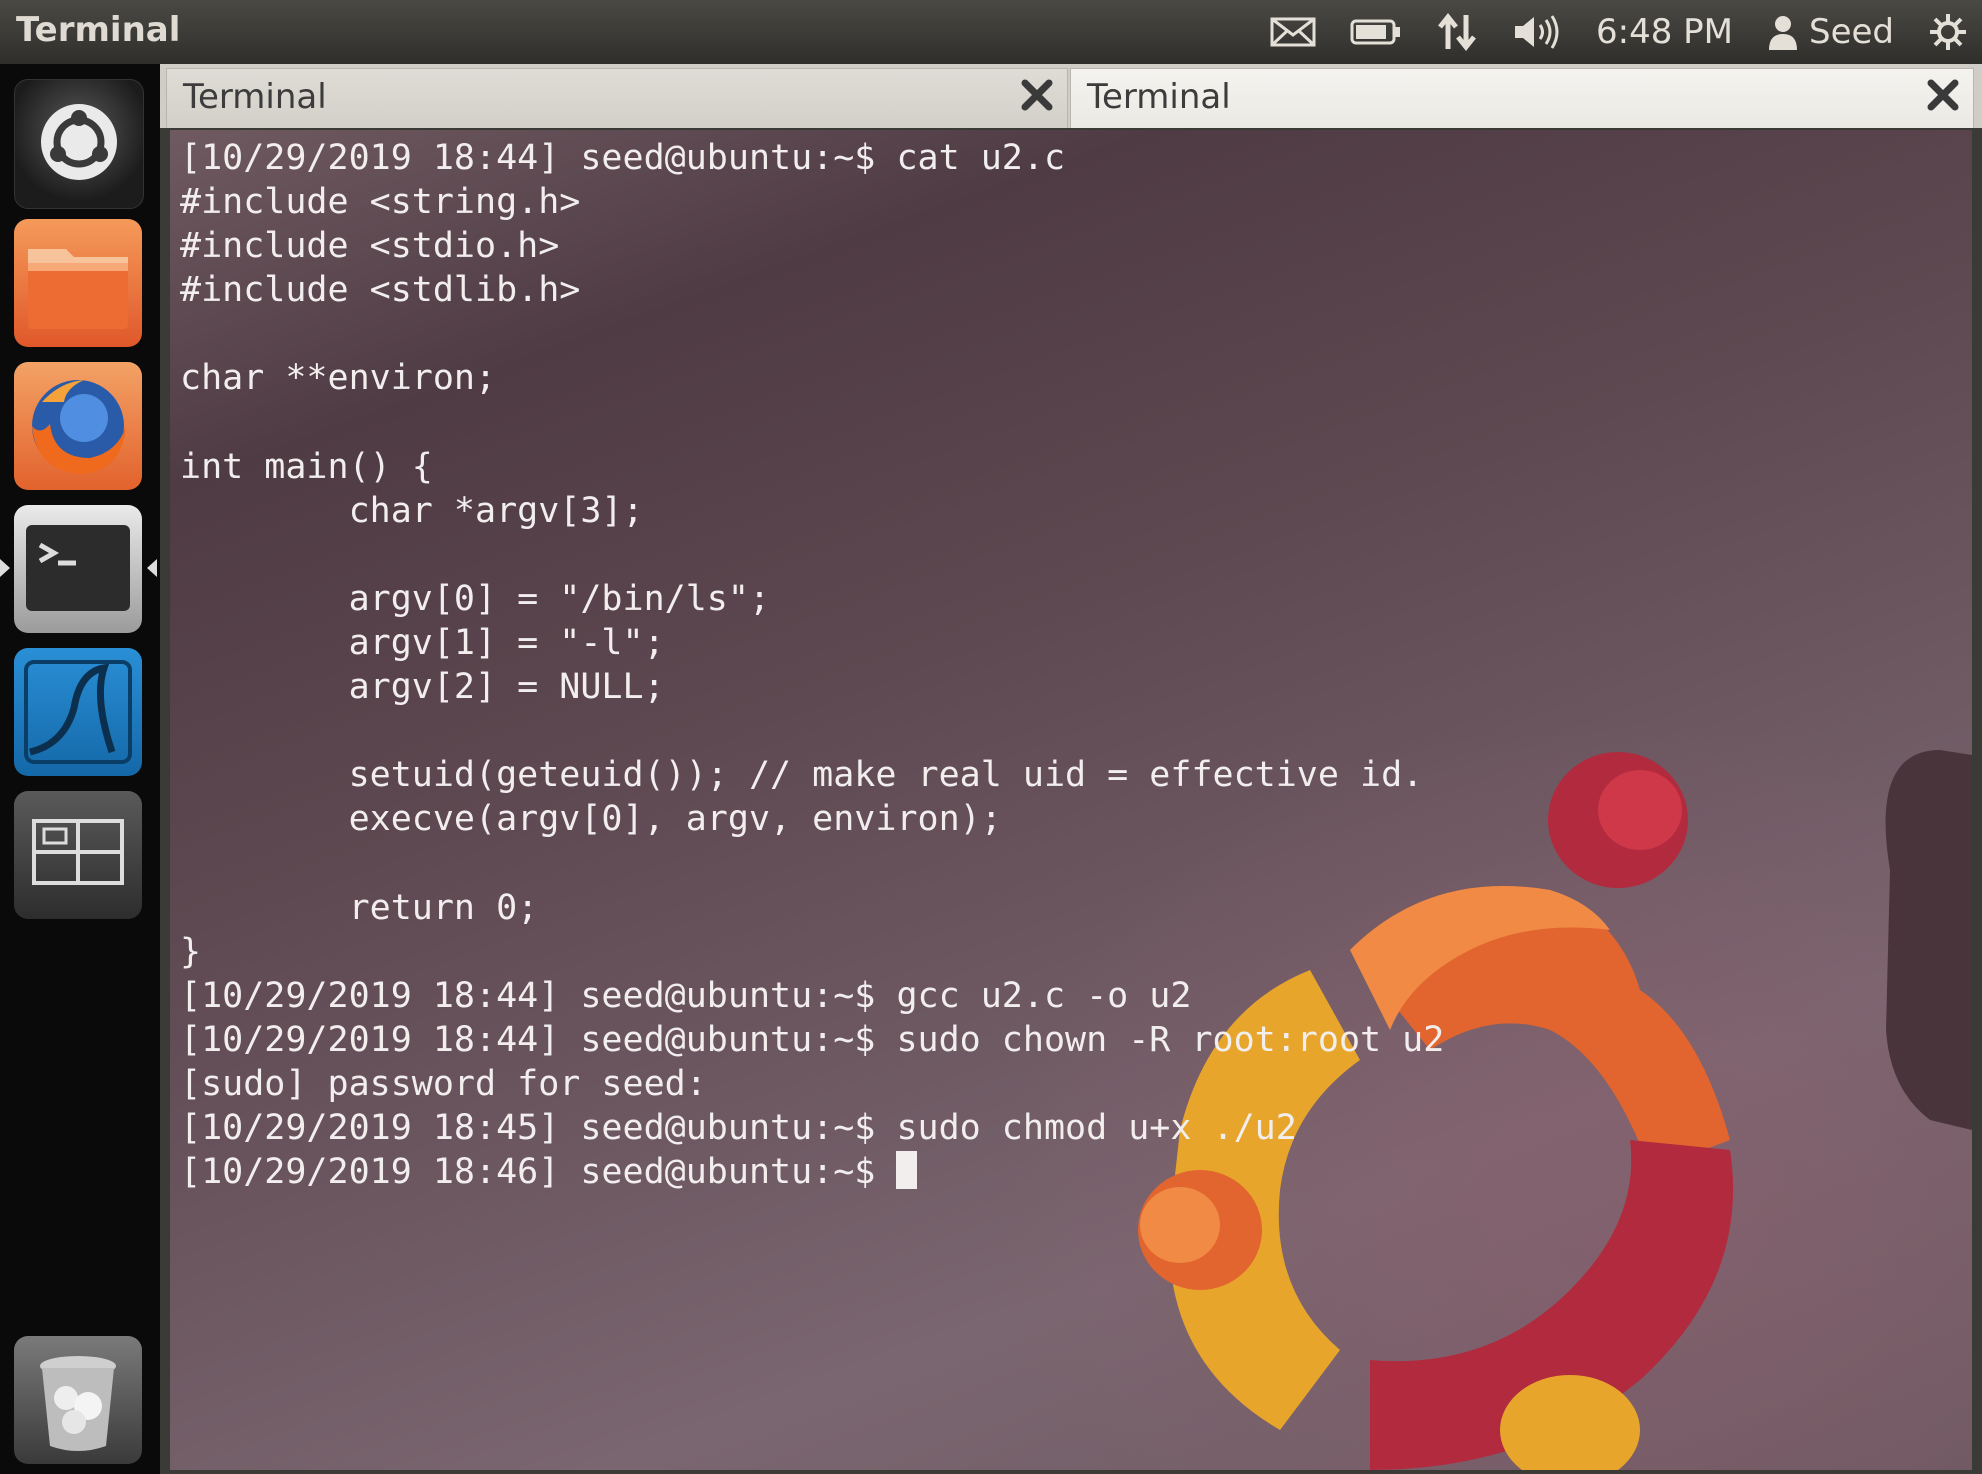  What do you see at coordinates (617, 98) in the screenshot?
I see `tab-terminal-1: Terminal` at bounding box center [617, 98].